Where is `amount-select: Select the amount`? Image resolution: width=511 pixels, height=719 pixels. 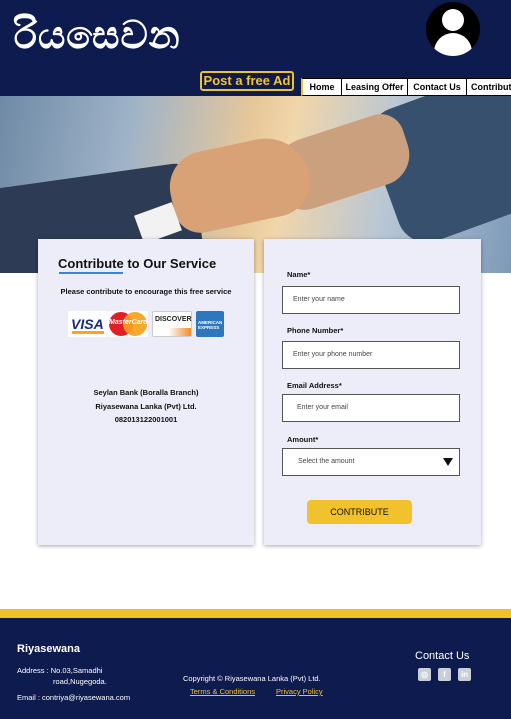
amount-select: Select the amount is located at coordinates (371, 462).